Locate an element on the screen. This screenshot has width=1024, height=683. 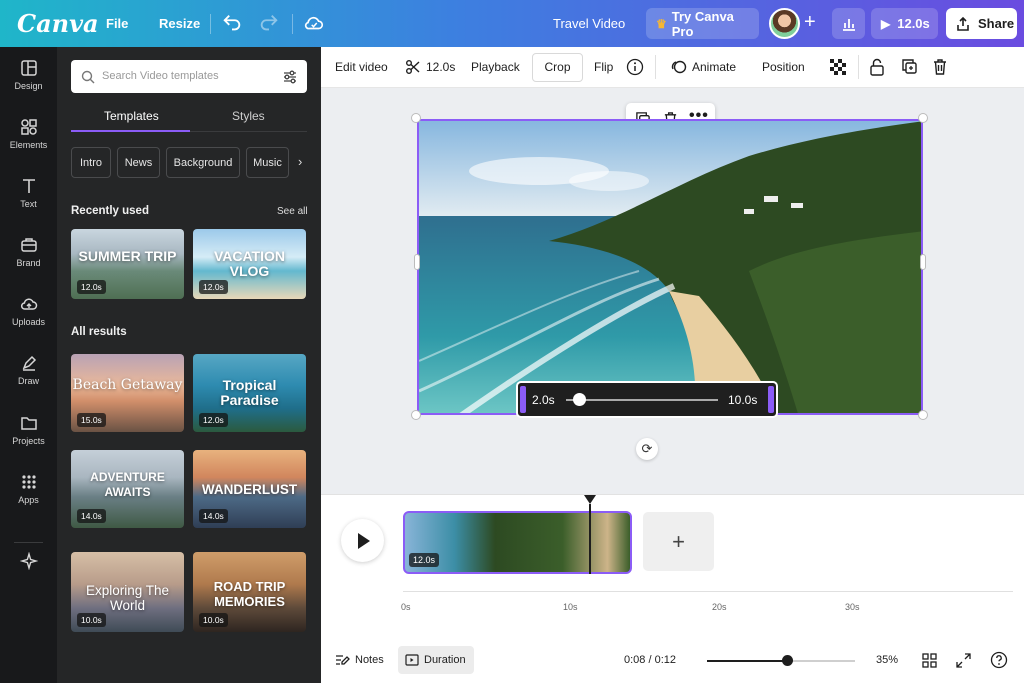
template-thumb: WANDERLUST 14.0s is located at coordinates (249, 489).